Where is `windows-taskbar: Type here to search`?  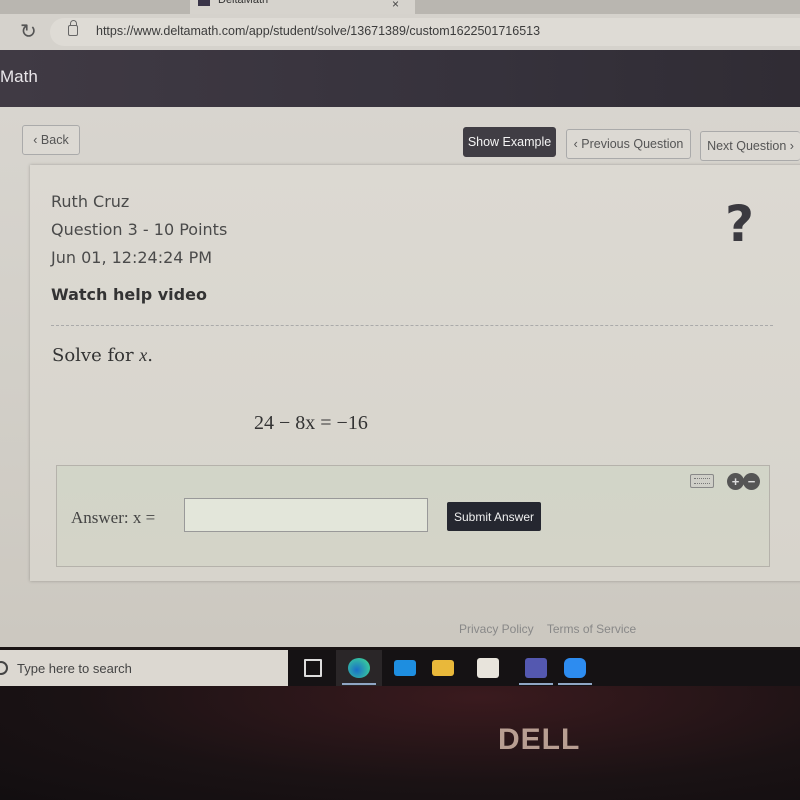
windows-taskbar: Type here to search is located at coordinates (400, 668).